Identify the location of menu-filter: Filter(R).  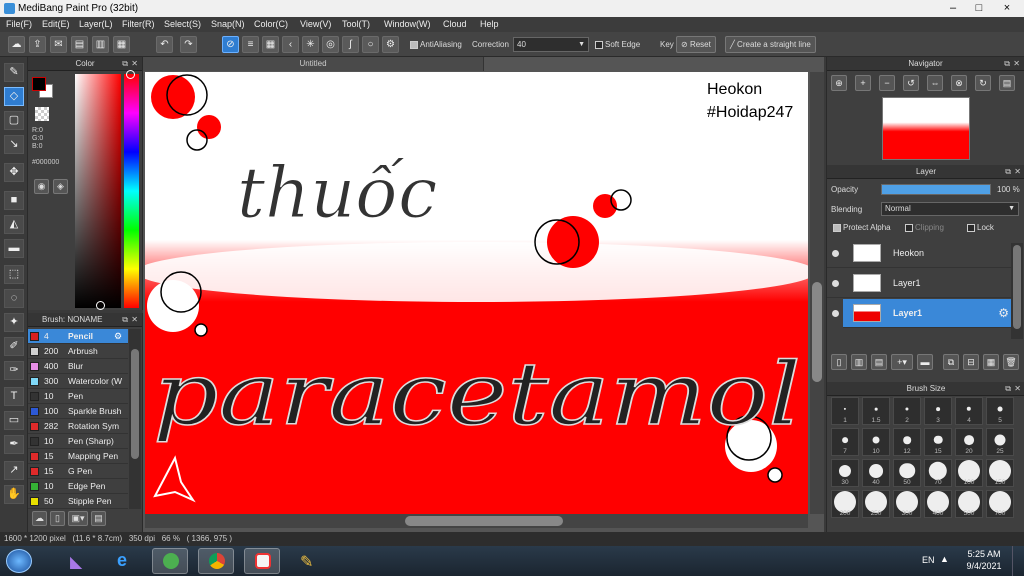
(138, 24).